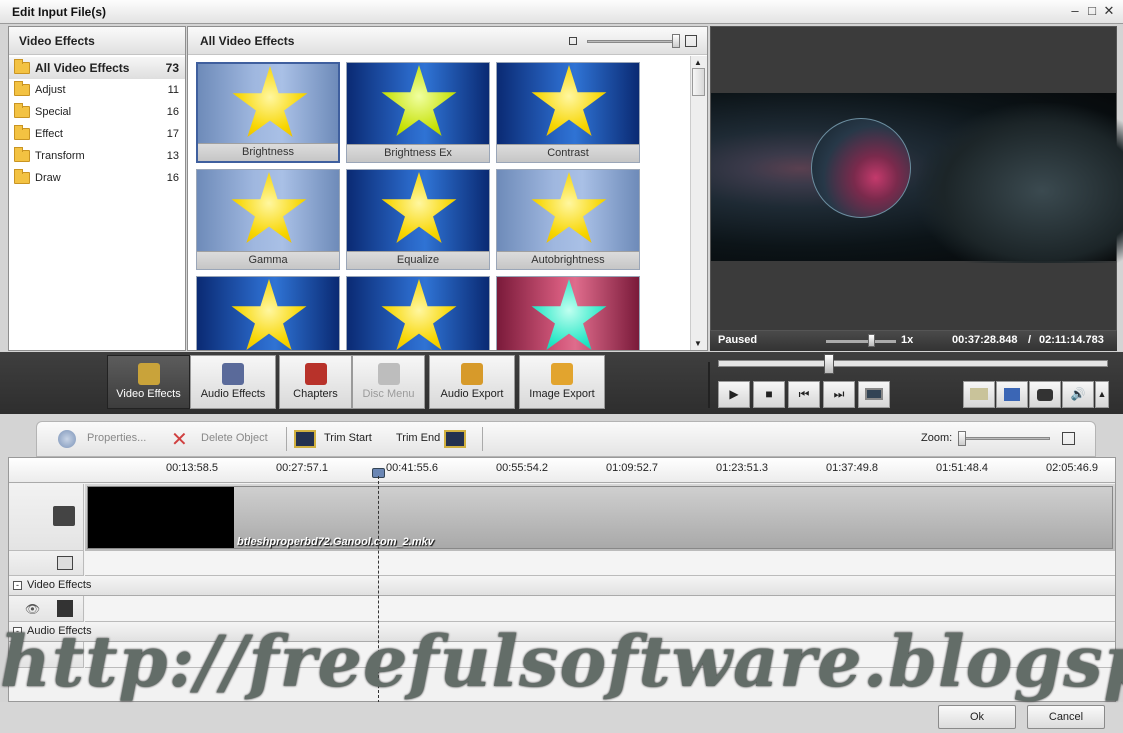  Describe the element at coordinates (839, 394) in the screenshot. I see `next-frame-button: ⏭` at that location.